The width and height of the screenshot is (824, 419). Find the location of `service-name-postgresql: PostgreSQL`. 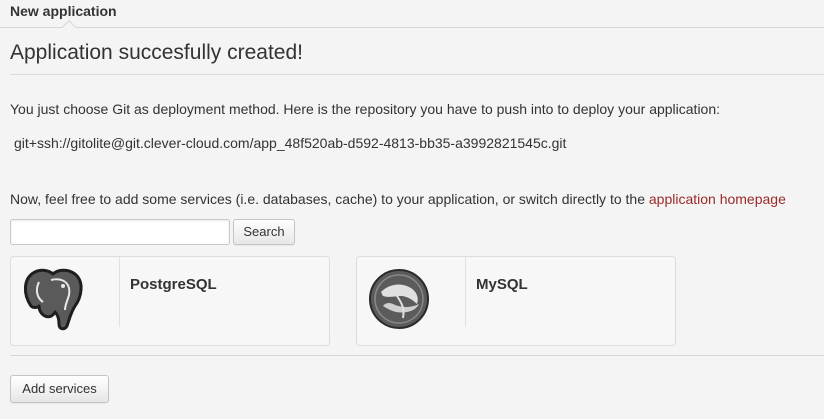

service-name-postgresql: PostgreSQL is located at coordinates (173, 284).